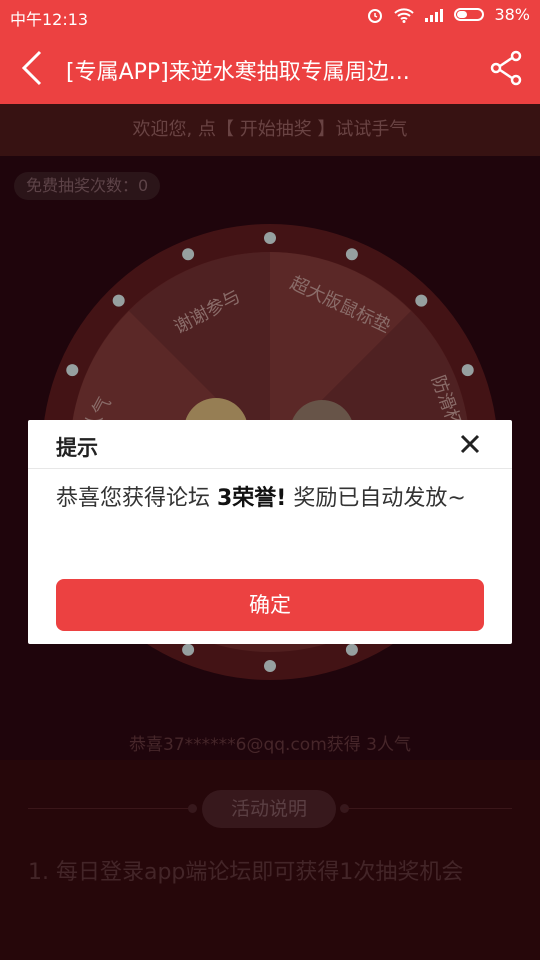 The width and height of the screenshot is (540, 960). I want to click on dialog-title: 提示, so click(77, 448).